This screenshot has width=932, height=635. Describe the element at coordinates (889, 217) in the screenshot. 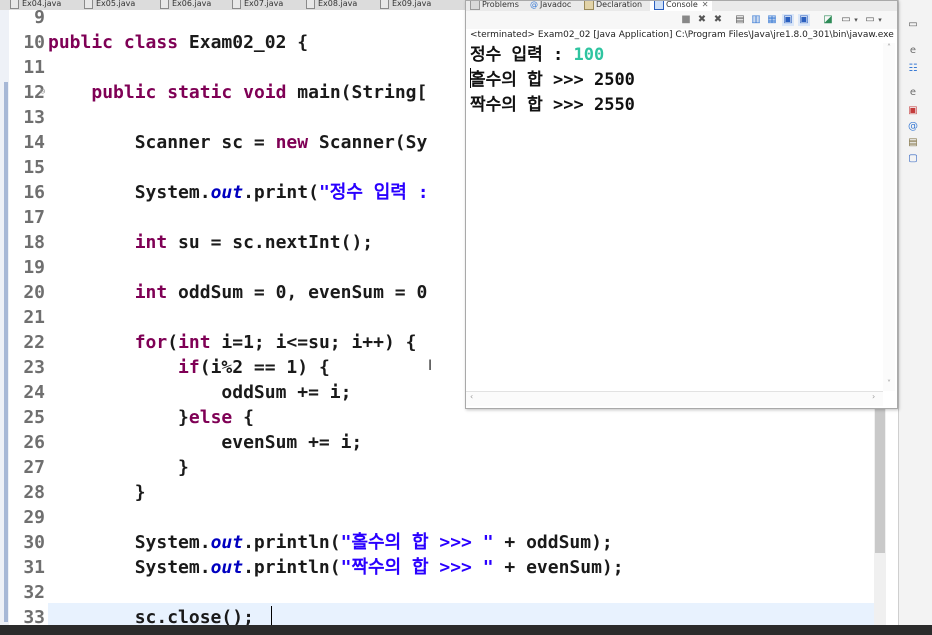

I see `console-vertical-scrollbar: ˄ ˅` at that location.